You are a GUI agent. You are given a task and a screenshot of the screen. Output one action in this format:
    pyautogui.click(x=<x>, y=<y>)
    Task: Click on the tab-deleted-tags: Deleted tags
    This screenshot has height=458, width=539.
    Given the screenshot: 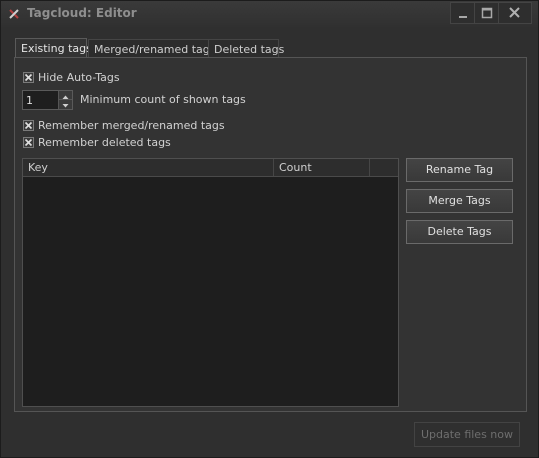 What is the action you would take?
    pyautogui.click(x=246, y=48)
    